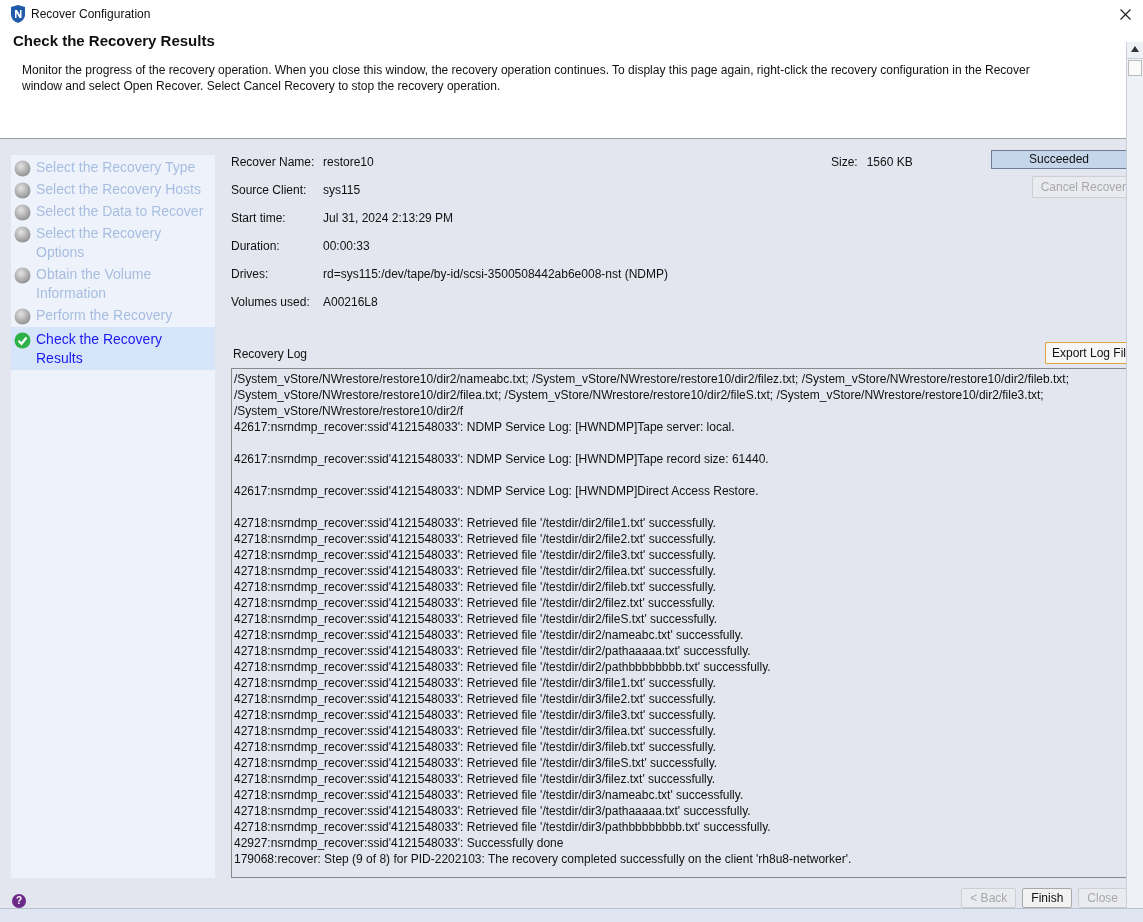  I want to click on log-line: 42718:nsrndmp_recover:ssid'4121548033': Retrieved file '/testdir/dir3/file1.txt' successfully., so click(475, 683).